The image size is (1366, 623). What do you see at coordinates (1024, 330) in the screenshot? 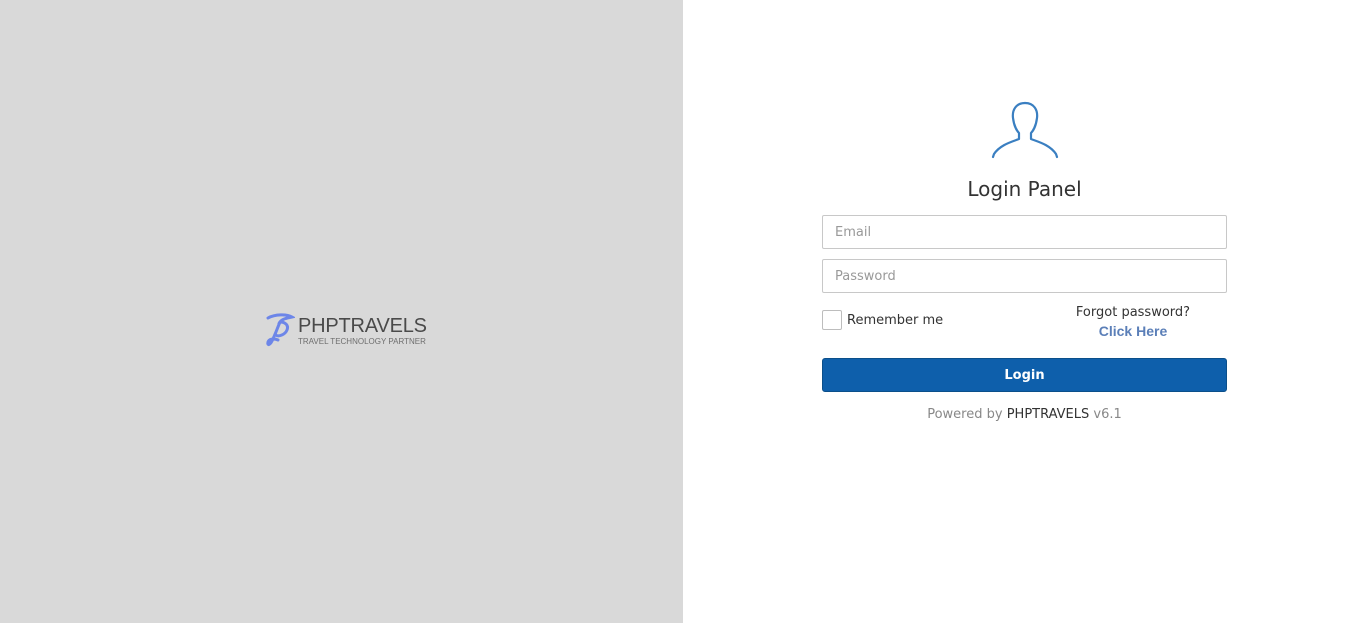
I see `options-row: Remember me Forgot password? Click Here` at bounding box center [1024, 330].